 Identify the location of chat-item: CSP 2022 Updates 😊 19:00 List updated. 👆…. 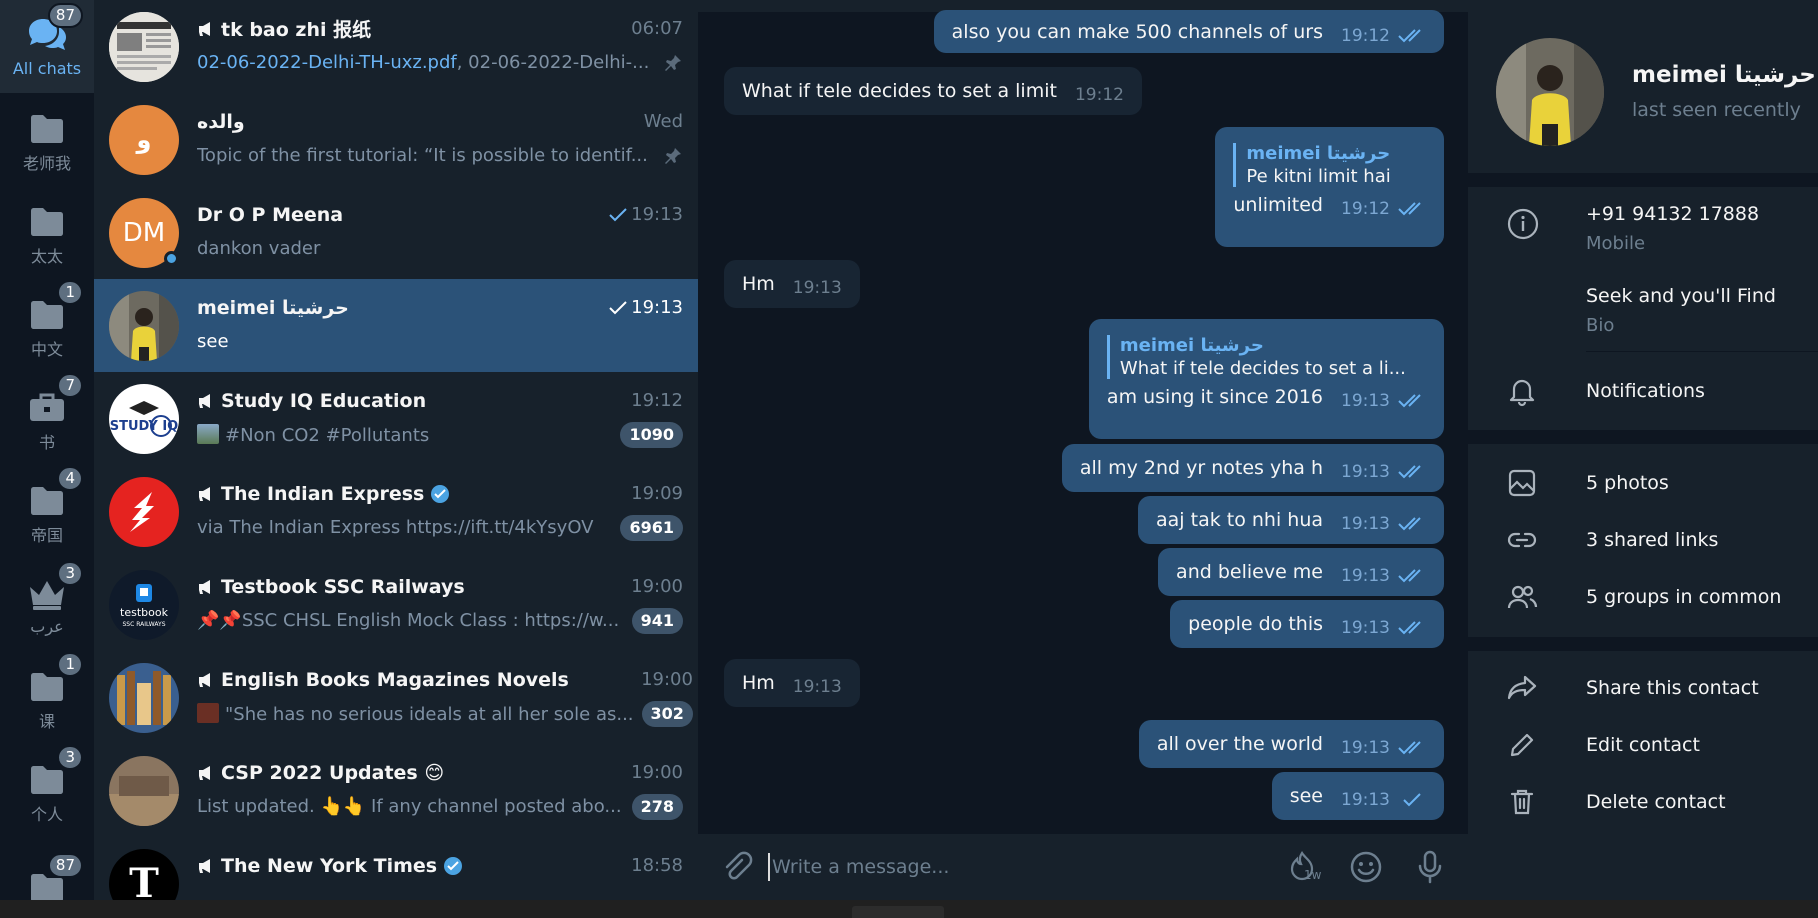
(396, 790).